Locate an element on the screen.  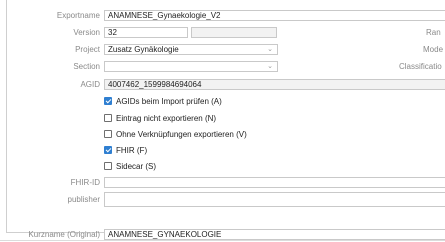
checkbox-no-export: Eintrag nicht exportieren (N) is located at coordinates (160, 118).